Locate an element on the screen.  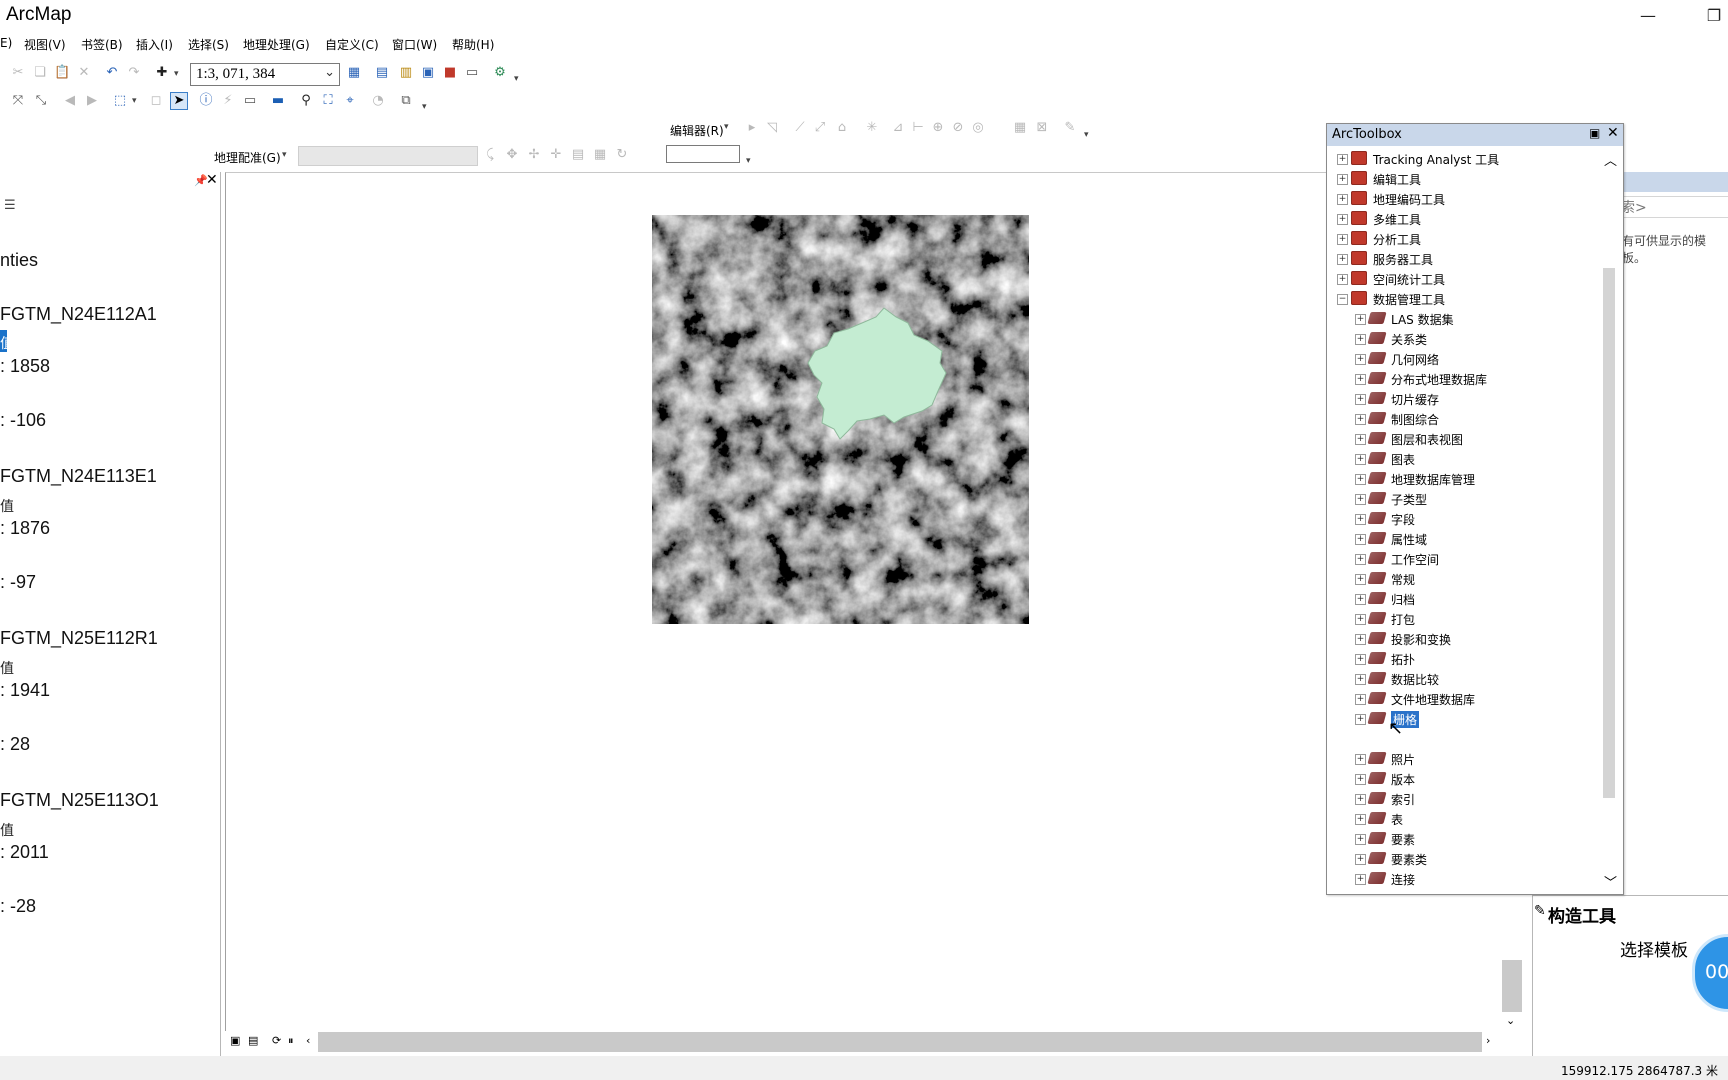
redo-icon: ↷ is located at coordinates (134, 73).